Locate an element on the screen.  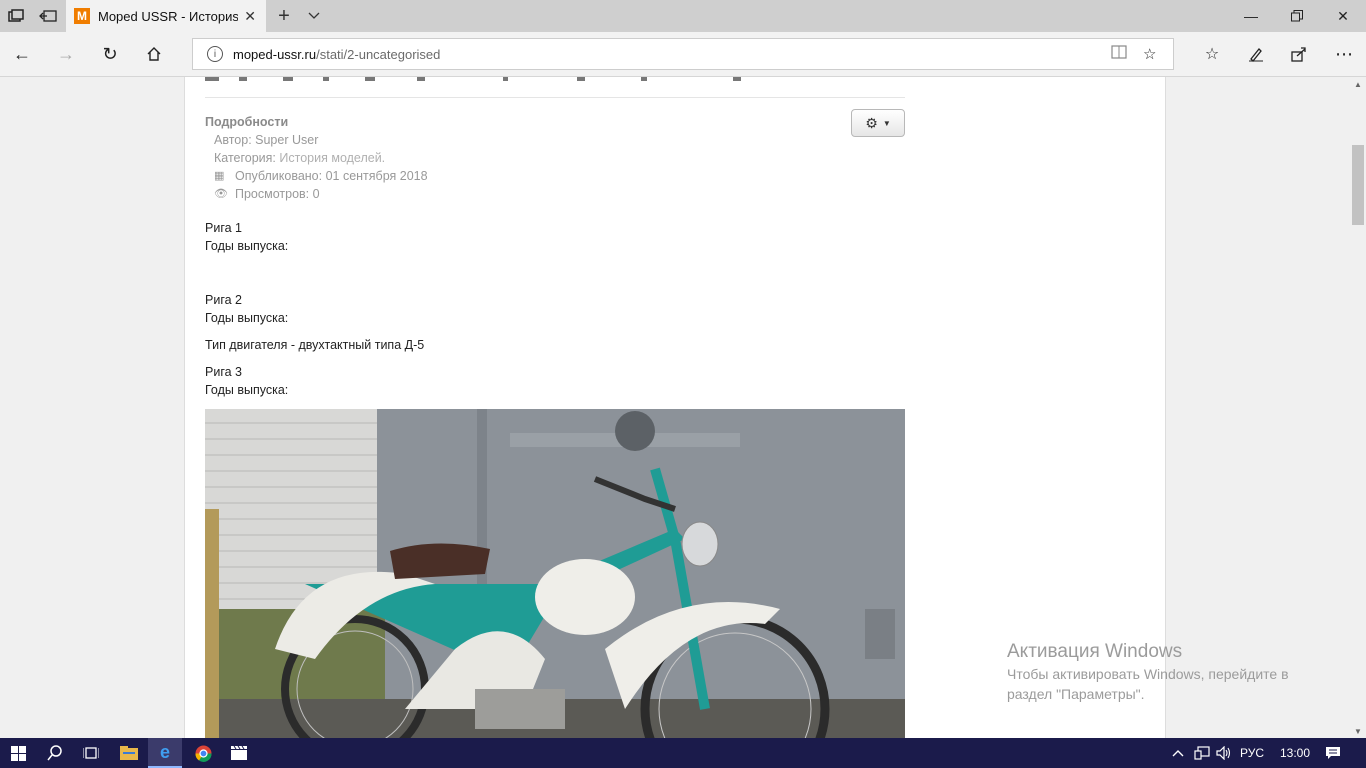
network-icon is located at coordinates (1202, 753).